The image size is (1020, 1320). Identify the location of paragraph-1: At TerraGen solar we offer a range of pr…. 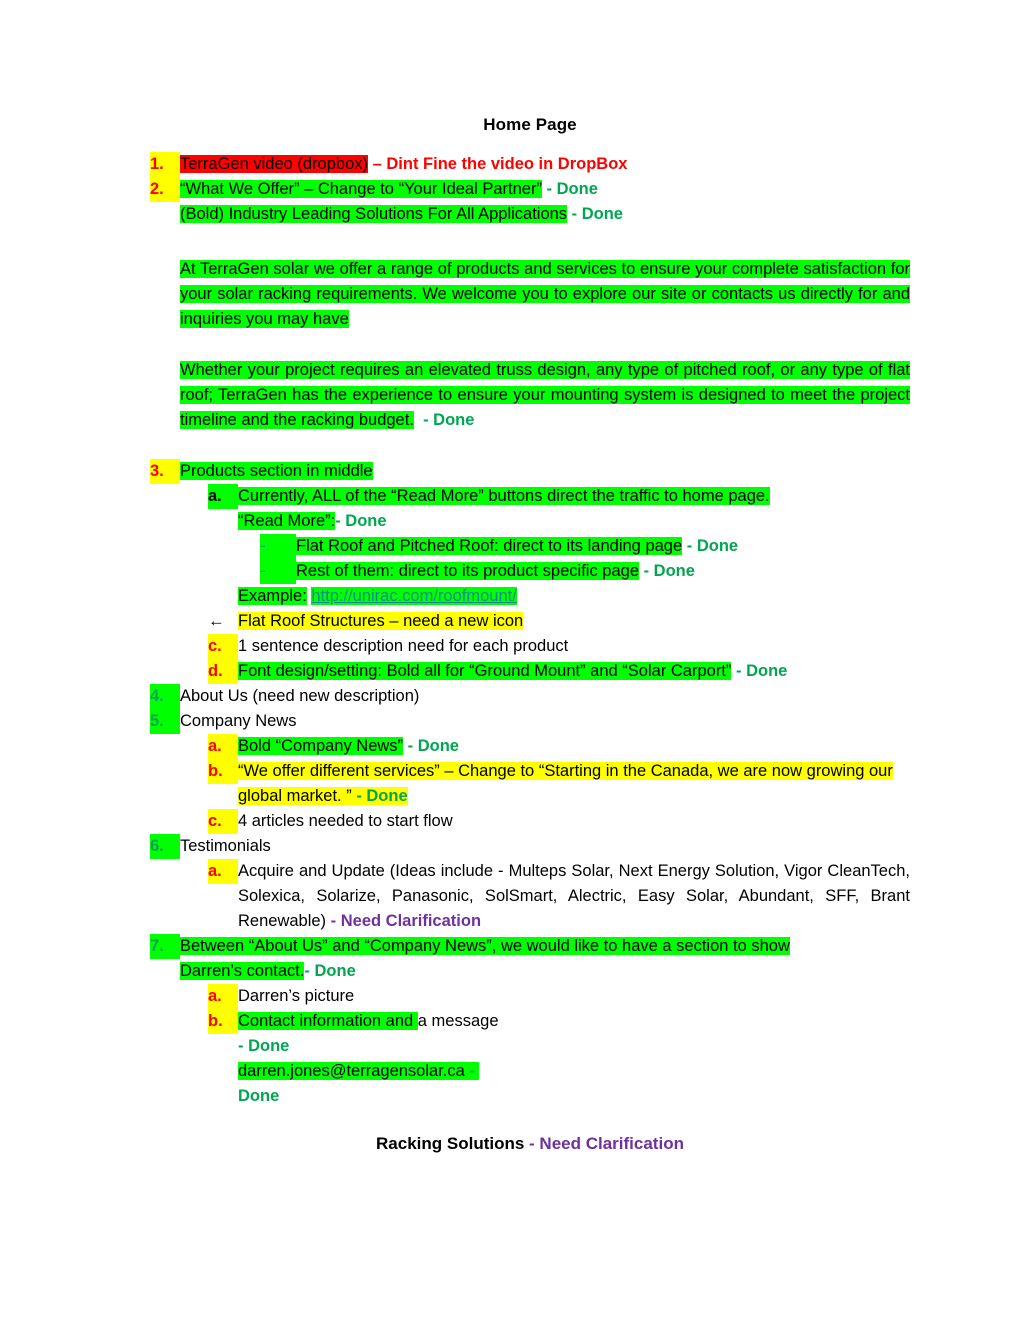
(530, 294).